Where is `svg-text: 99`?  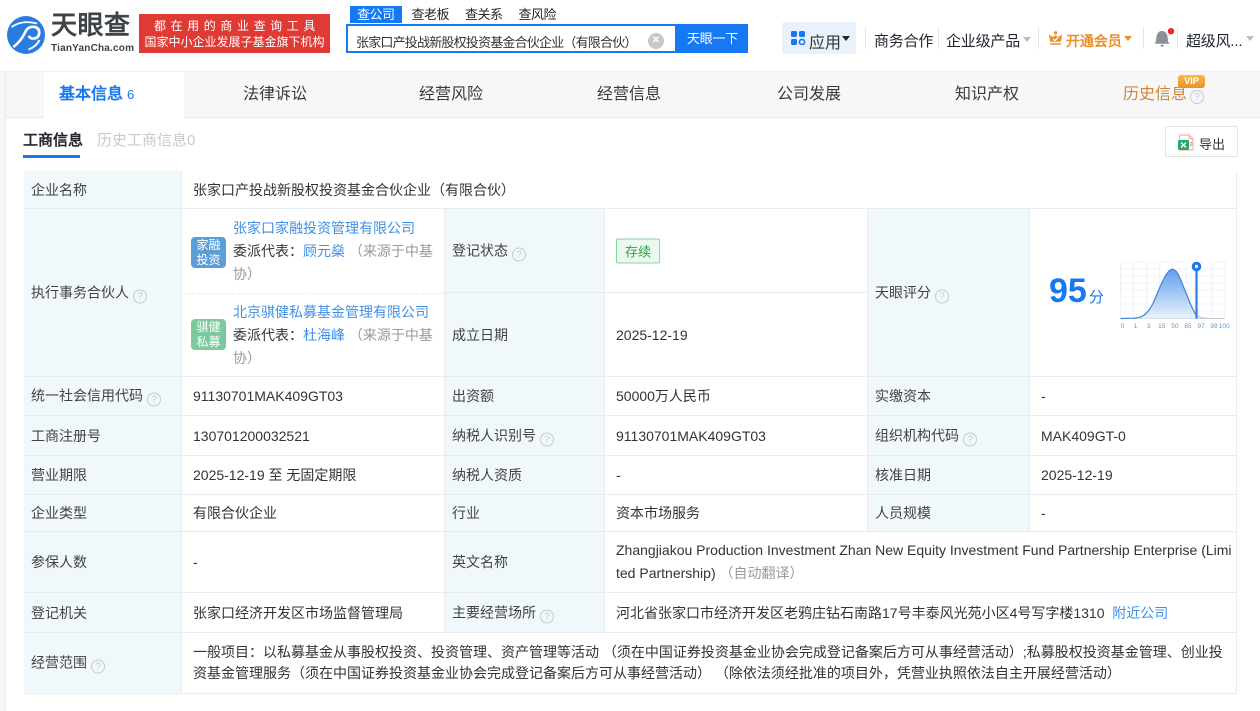
svg-text: 99 is located at coordinates (1214, 326).